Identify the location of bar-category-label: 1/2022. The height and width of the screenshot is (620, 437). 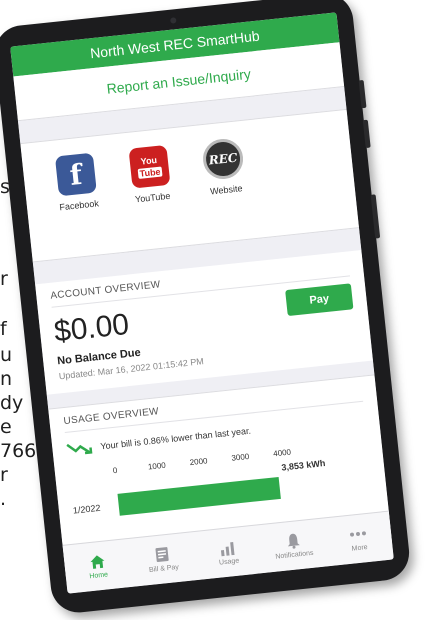
(86, 509).